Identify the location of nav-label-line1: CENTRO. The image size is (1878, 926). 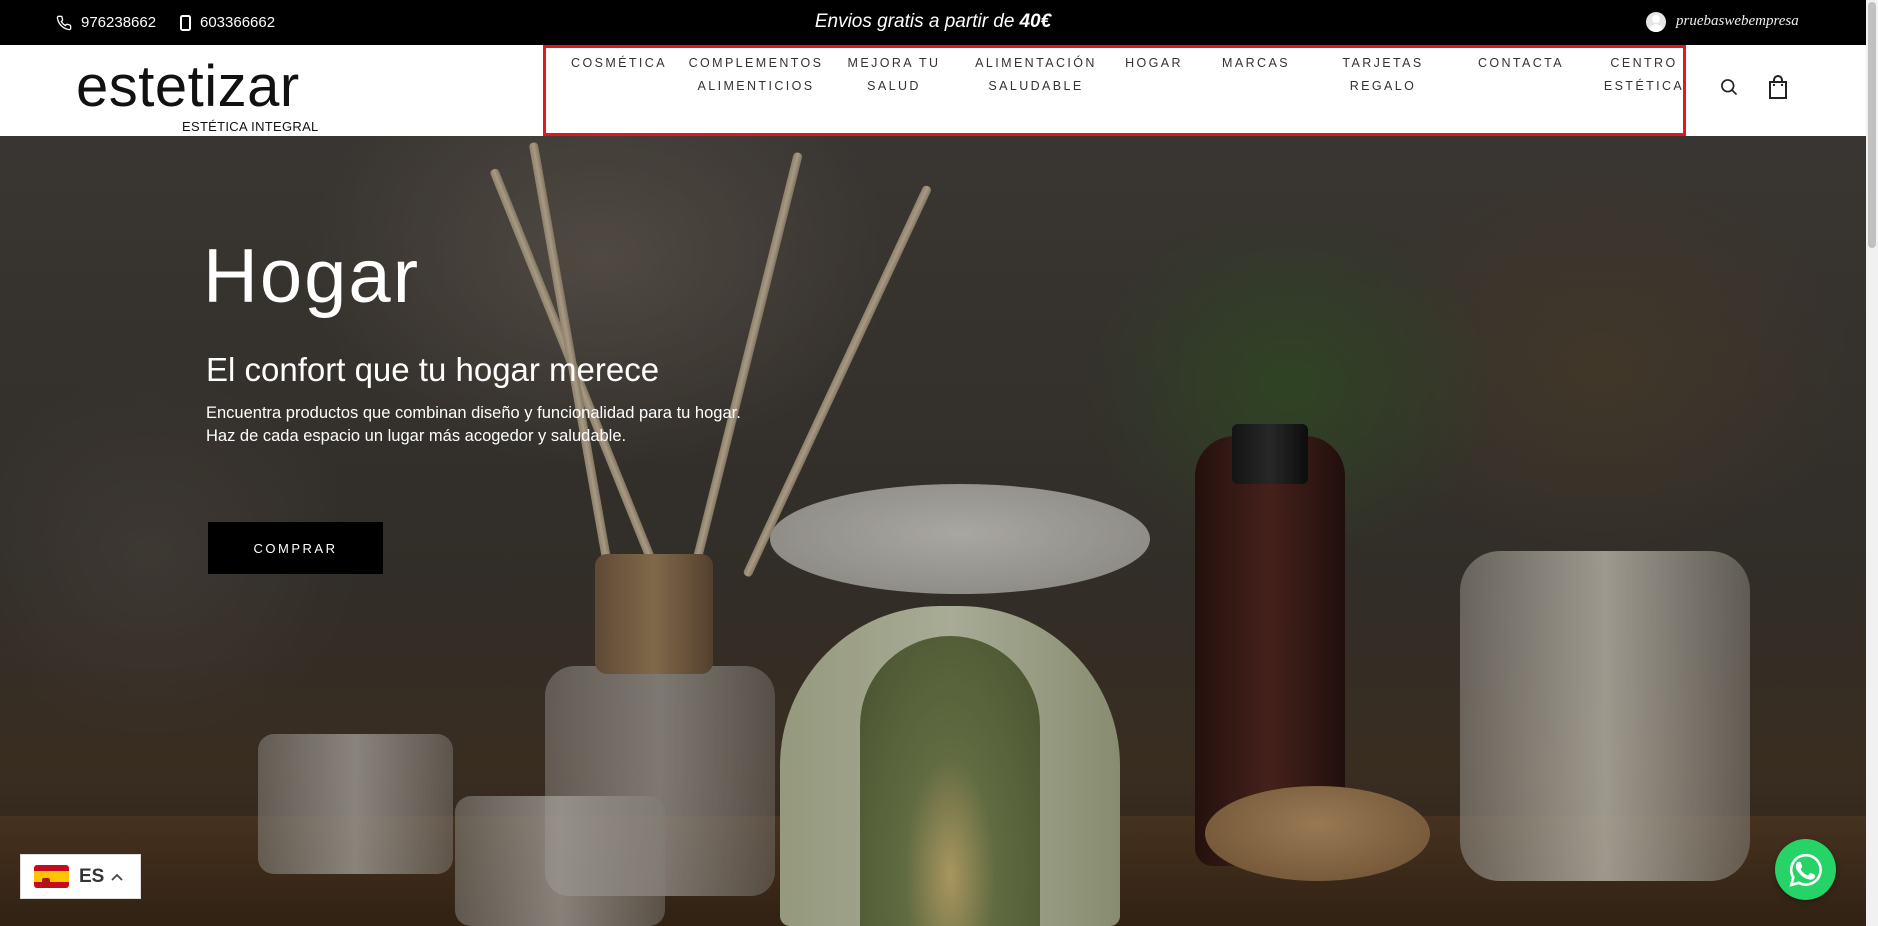
(1644, 63).